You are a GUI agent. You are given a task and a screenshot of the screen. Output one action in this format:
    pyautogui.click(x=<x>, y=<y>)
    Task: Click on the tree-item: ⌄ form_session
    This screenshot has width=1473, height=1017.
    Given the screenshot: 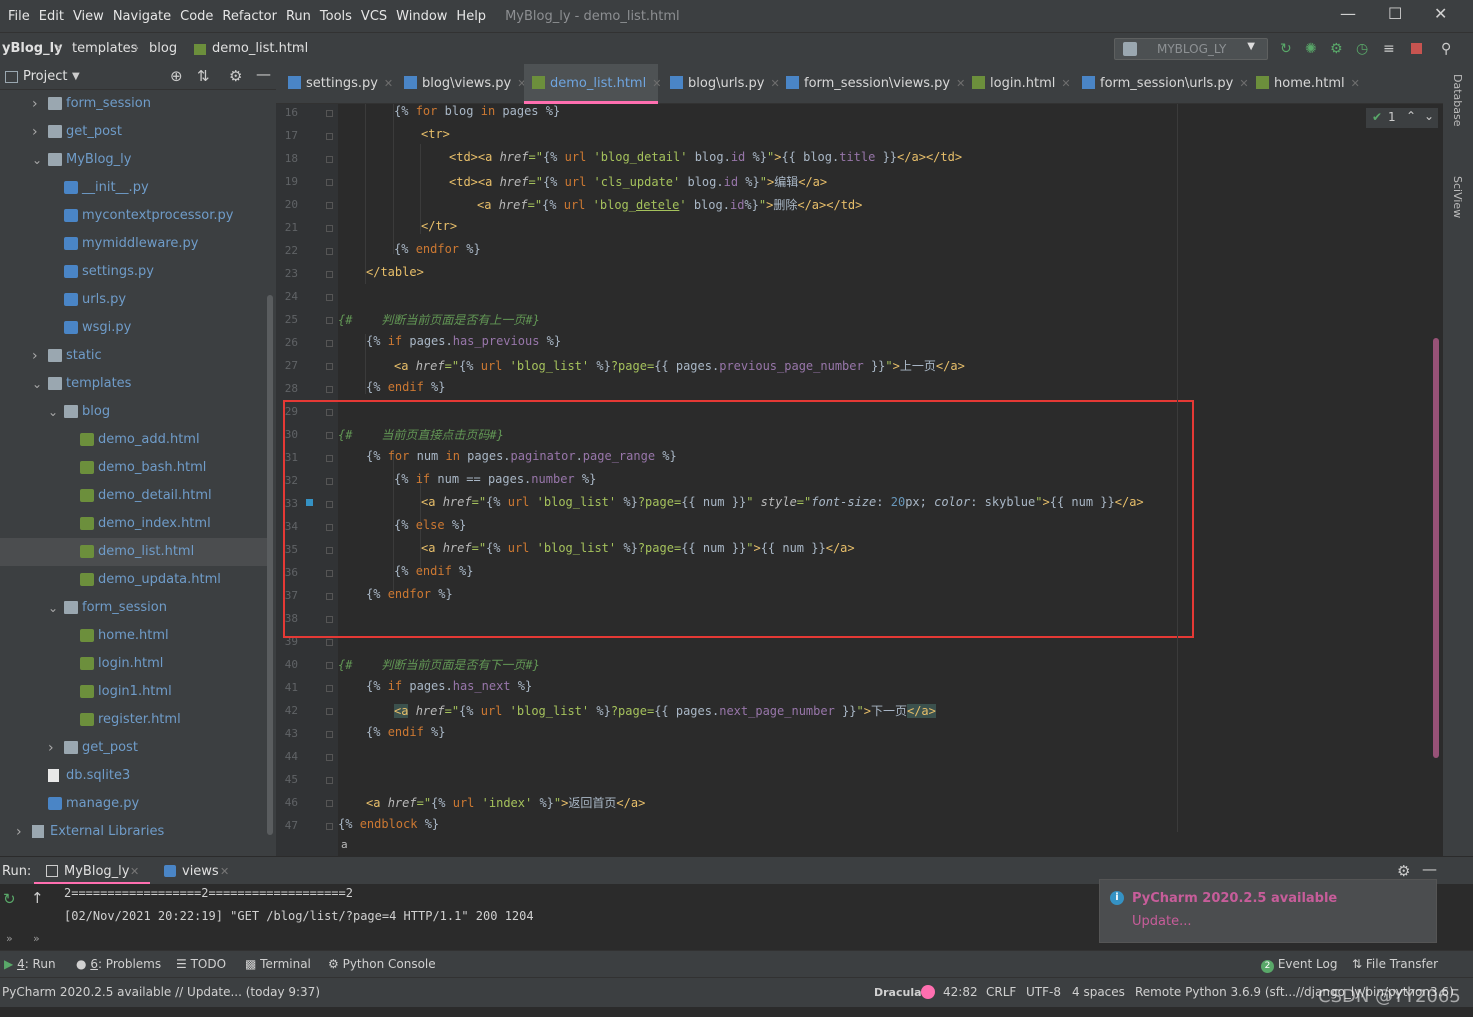 What is the action you would take?
    pyautogui.click(x=134, y=608)
    